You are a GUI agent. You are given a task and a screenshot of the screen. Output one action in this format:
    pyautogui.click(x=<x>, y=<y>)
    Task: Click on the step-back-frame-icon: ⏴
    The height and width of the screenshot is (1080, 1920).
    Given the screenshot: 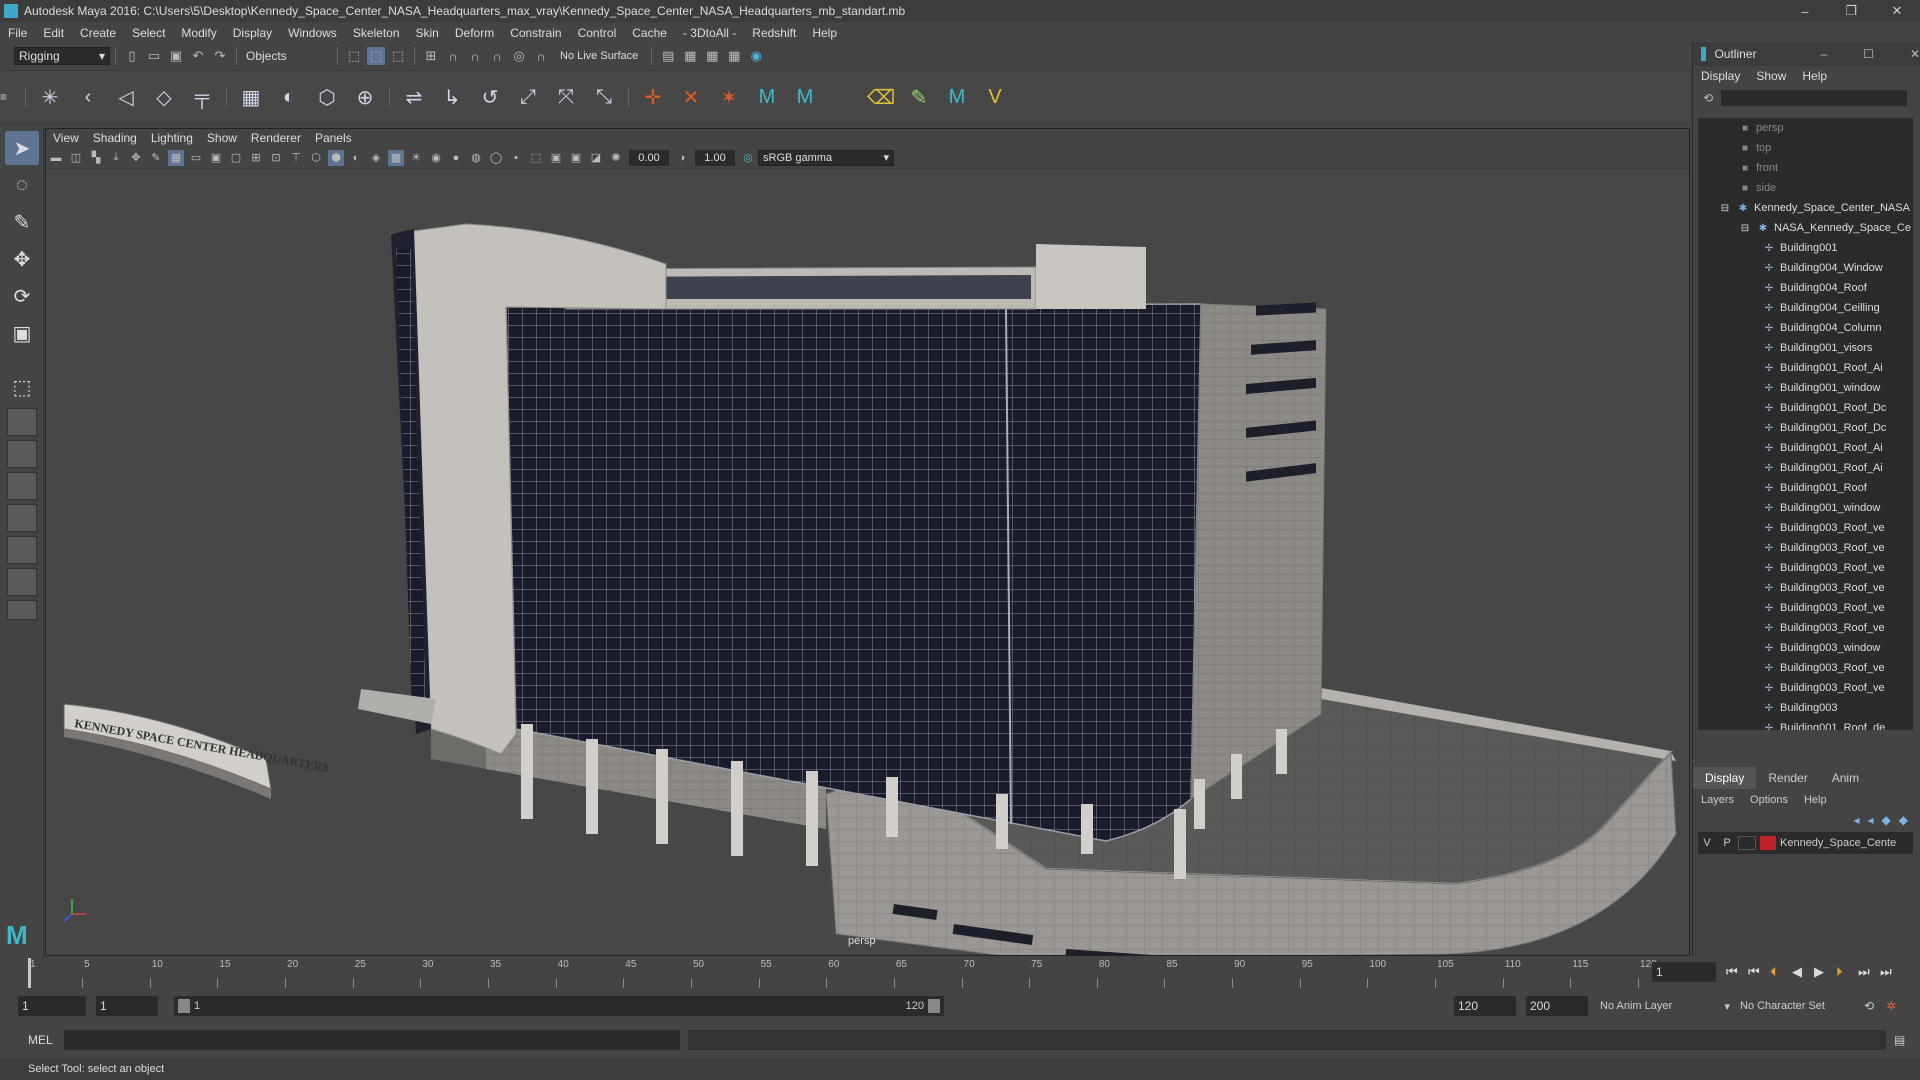 What is the action you would take?
    pyautogui.click(x=1781, y=972)
    